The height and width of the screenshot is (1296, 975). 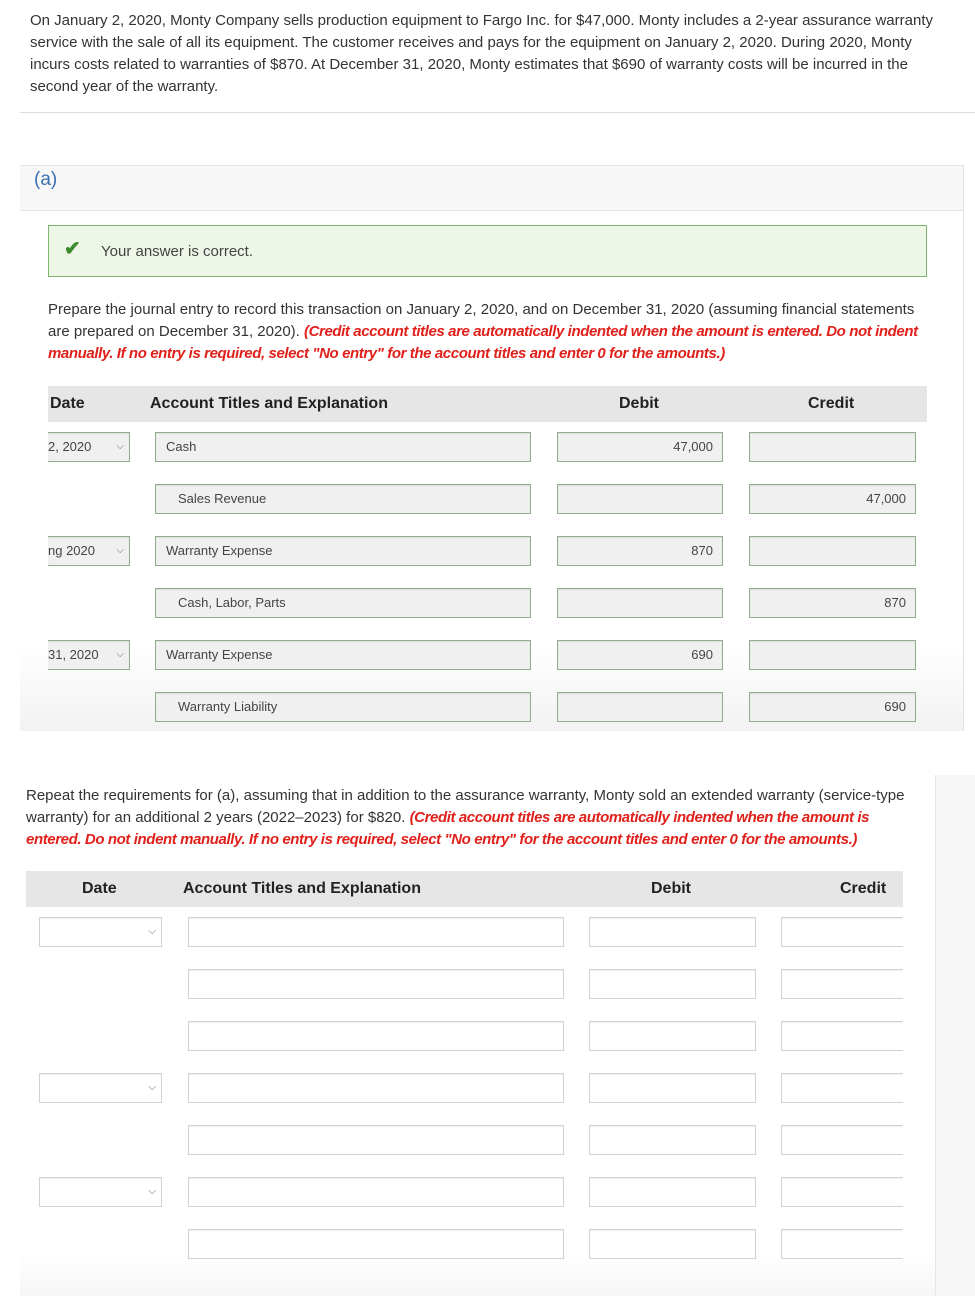 I want to click on credit-input: 690, so click(x=832, y=707).